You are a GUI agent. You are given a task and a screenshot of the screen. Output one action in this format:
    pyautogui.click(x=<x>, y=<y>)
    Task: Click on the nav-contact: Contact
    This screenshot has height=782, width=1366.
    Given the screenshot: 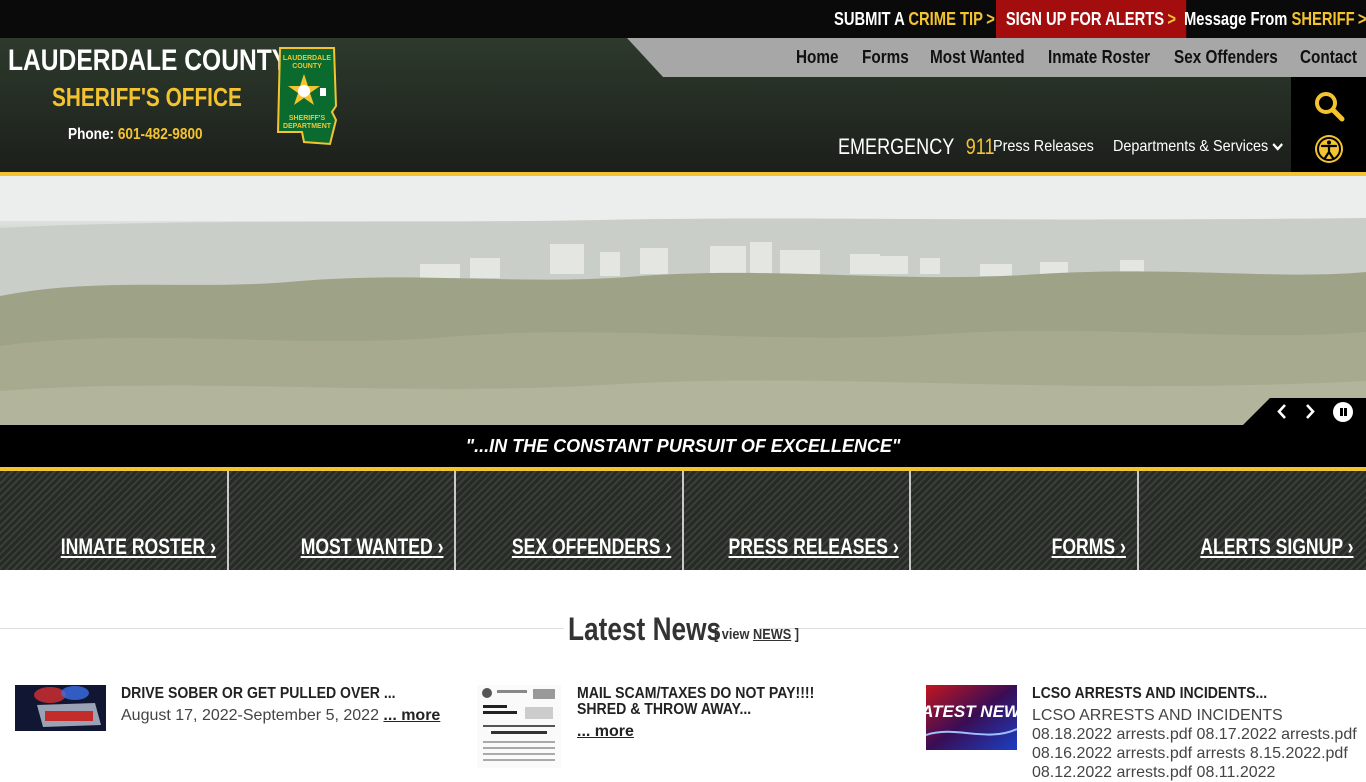 What is the action you would take?
    pyautogui.click(x=1328, y=57)
    